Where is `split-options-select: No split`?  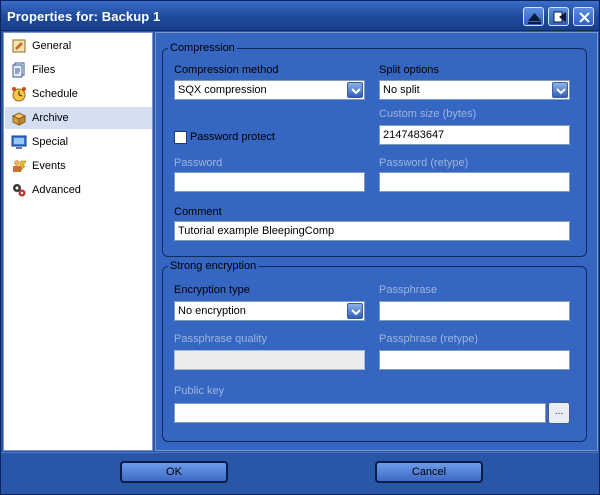
split-options-select: No split is located at coordinates (474, 90).